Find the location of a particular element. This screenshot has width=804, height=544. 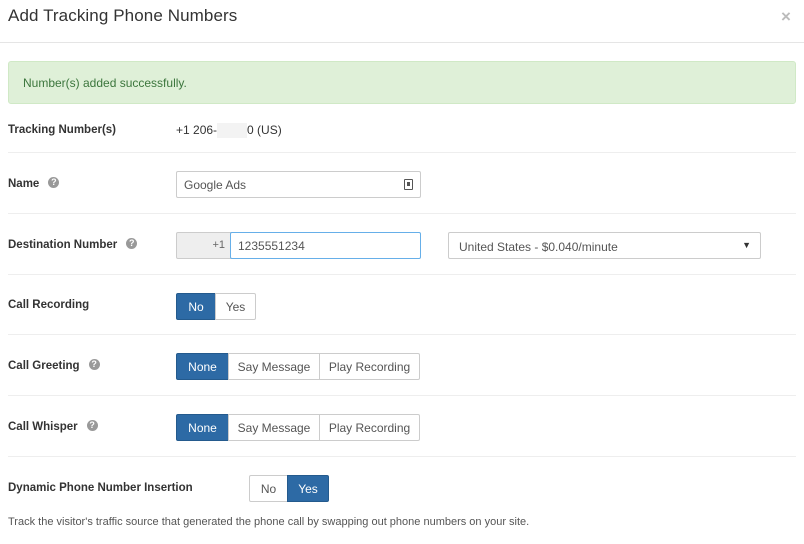

call-whisper-options: None Say Message Play Recording is located at coordinates (298, 427).